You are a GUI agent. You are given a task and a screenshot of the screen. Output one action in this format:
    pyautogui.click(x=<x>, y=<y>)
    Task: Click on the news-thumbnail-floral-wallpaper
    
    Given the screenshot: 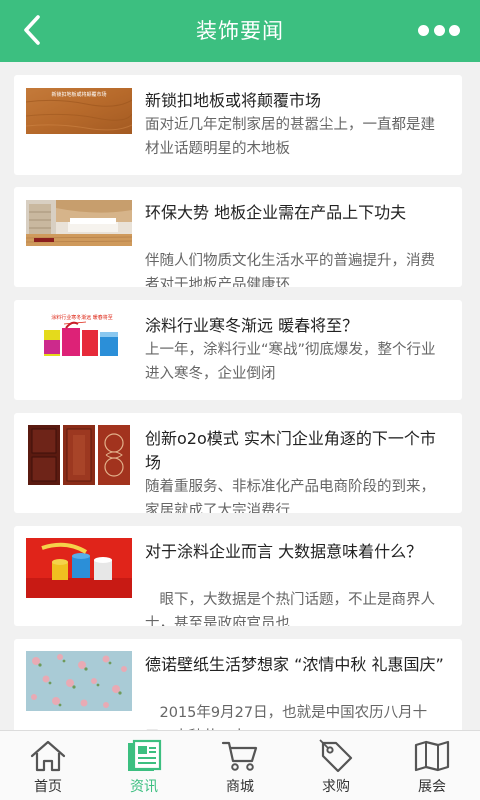 What is the action you would take?
    pyautogui.click(x=79, y=681)
    